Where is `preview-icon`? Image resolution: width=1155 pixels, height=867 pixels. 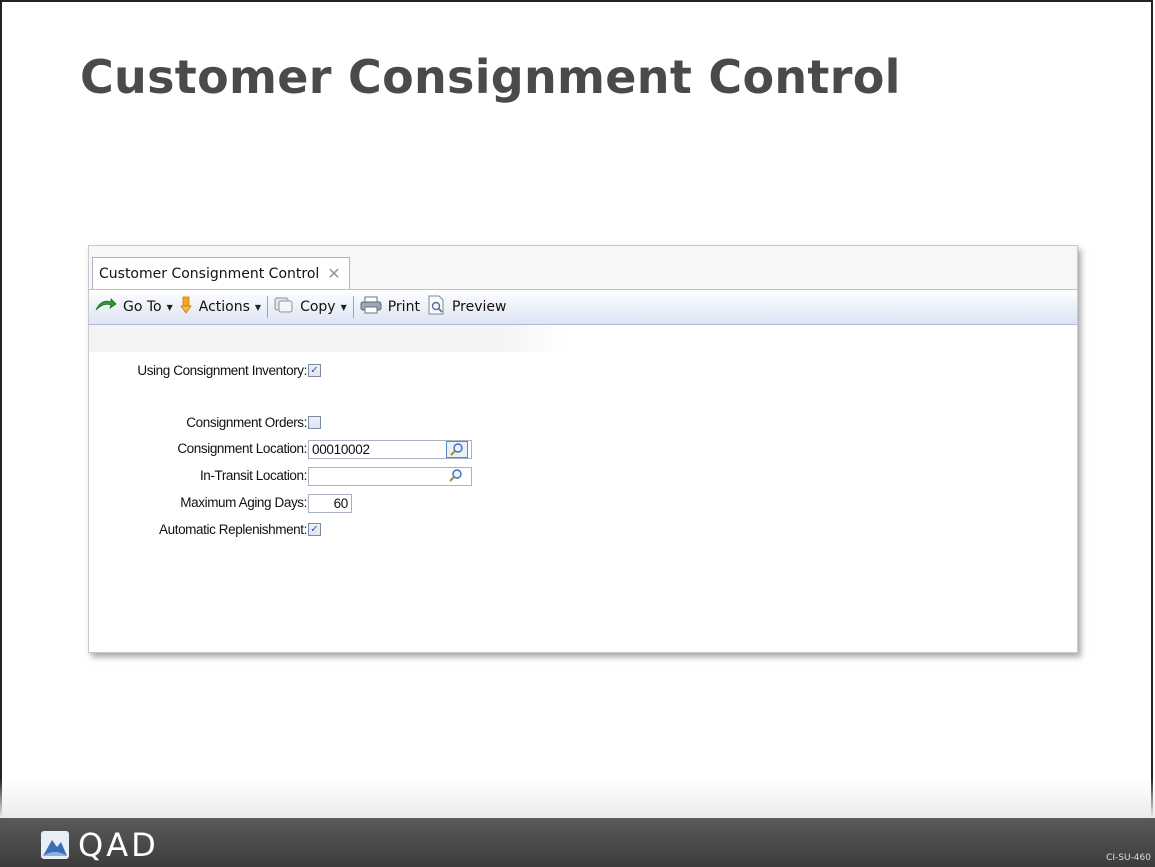
preview-icon is located at coordinates (436, 307).